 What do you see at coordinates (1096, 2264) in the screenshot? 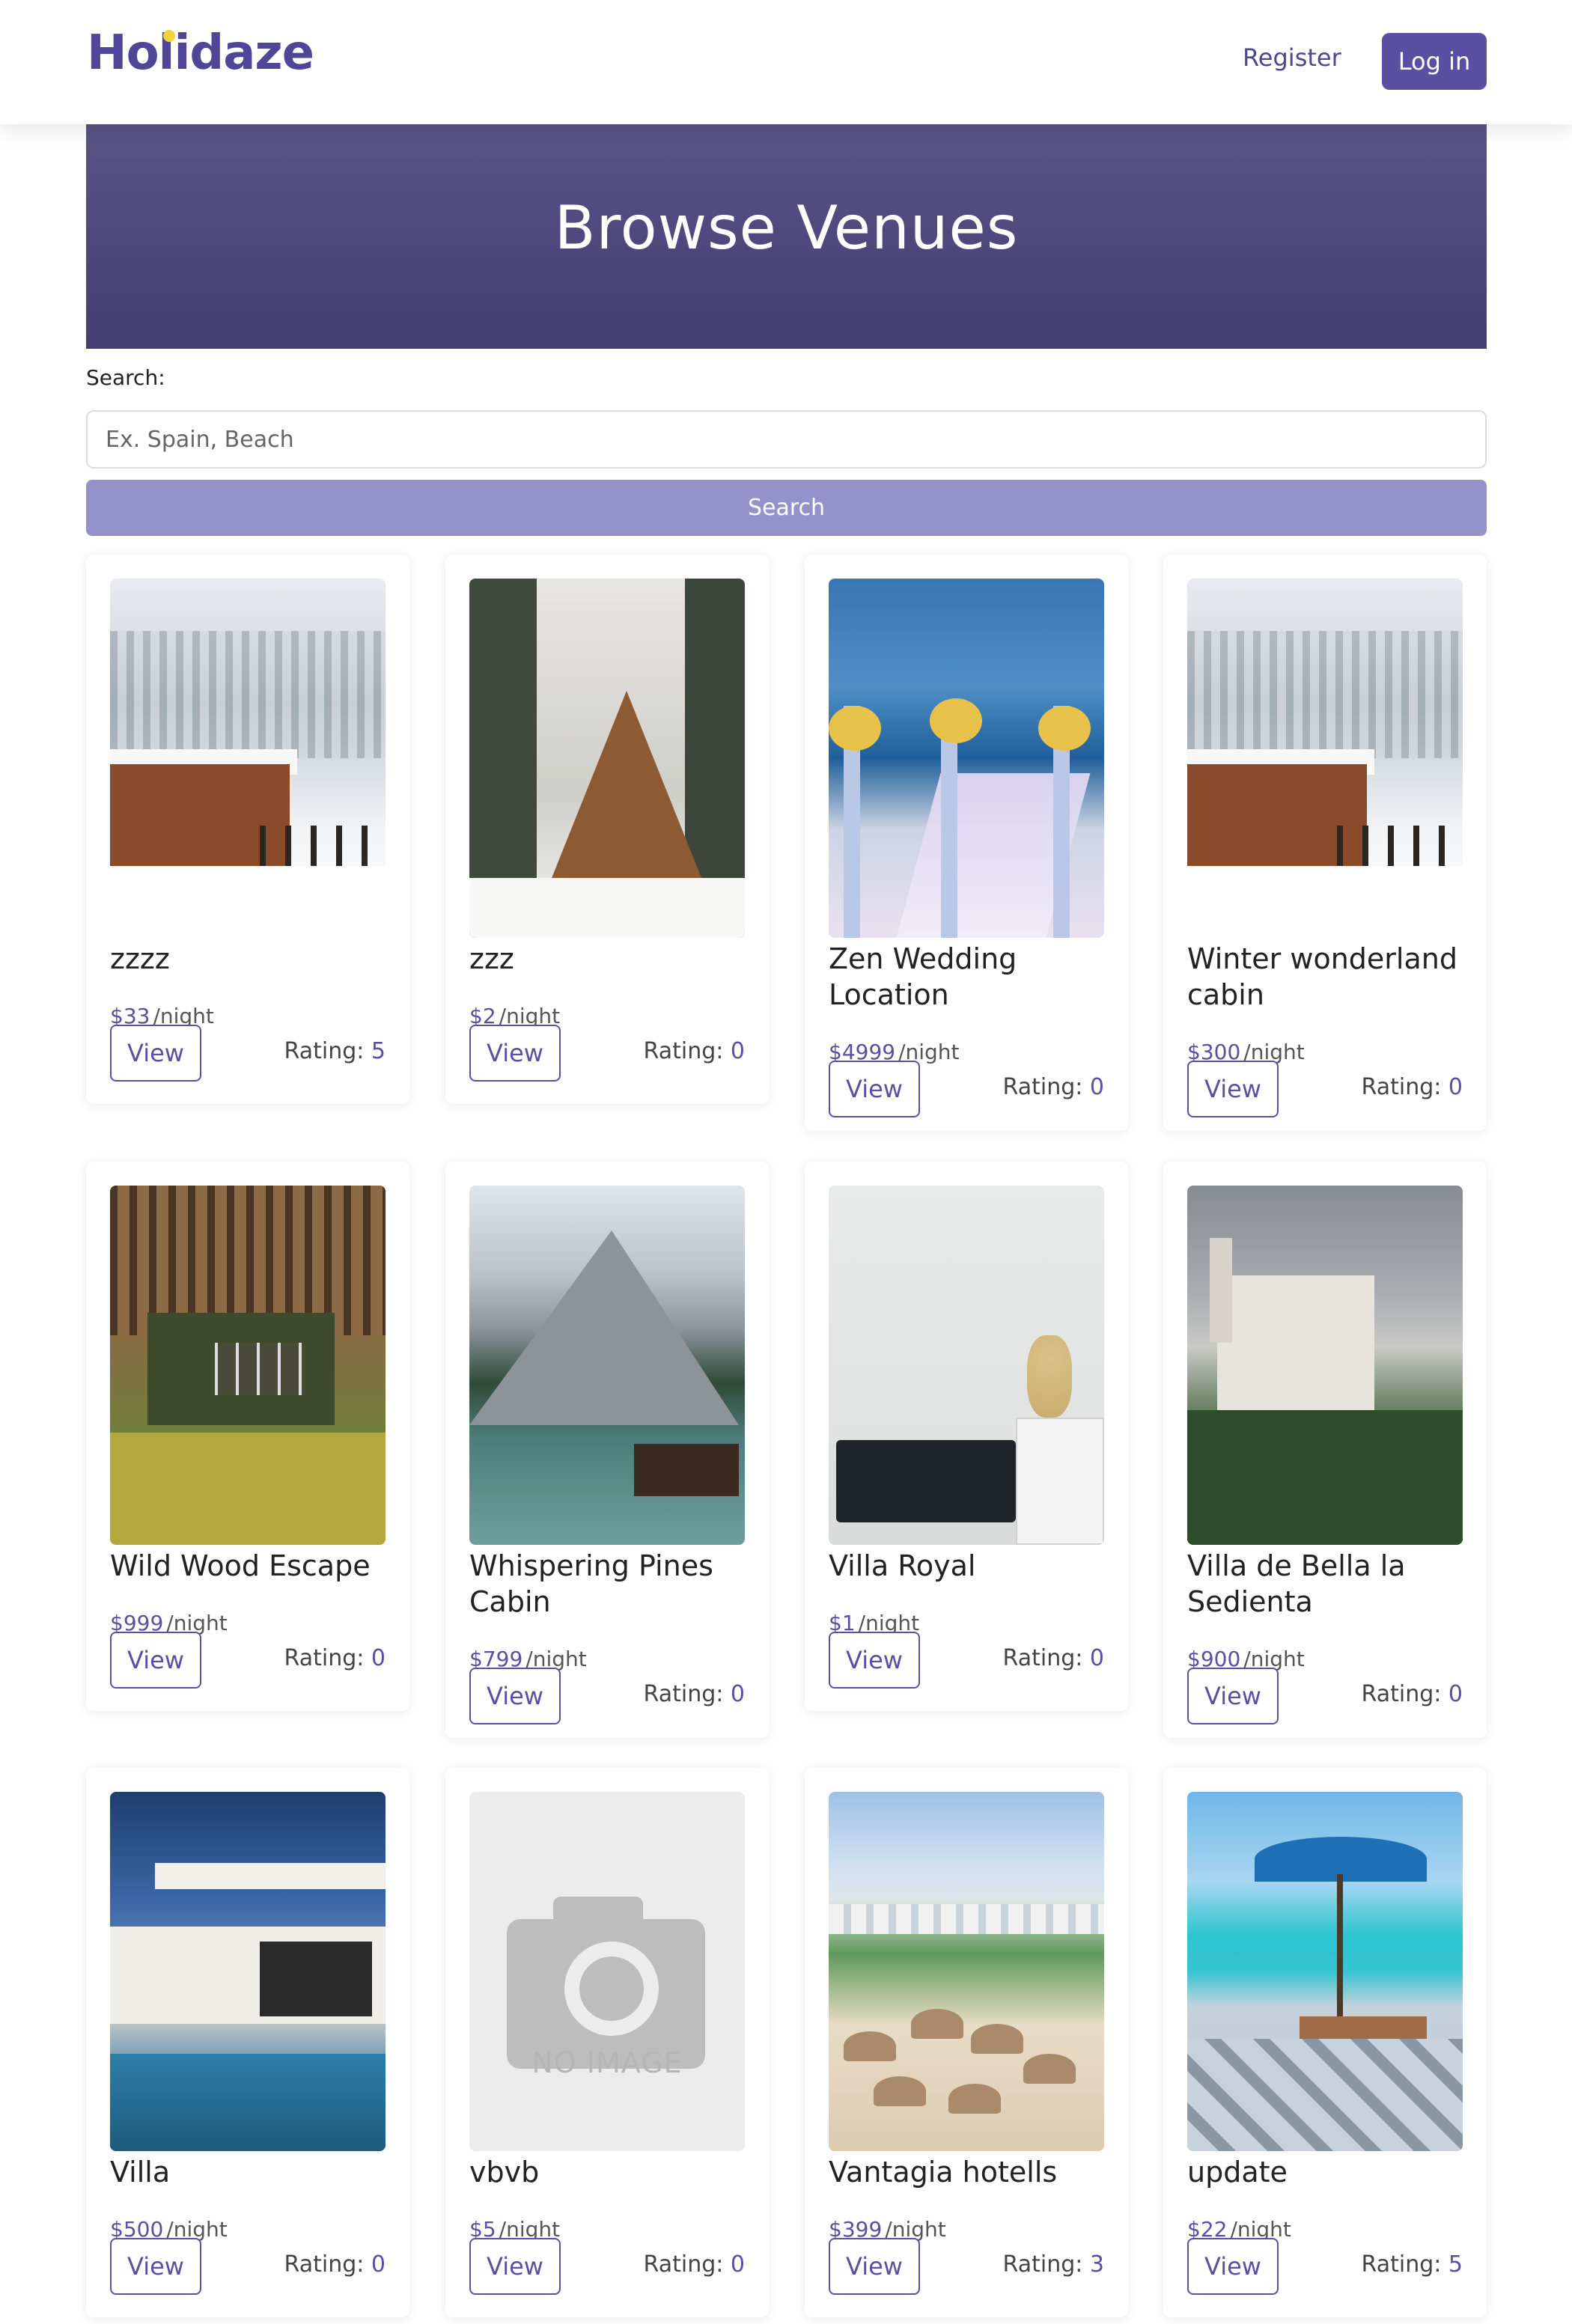
I see `rating-value: 3` at bounding box center [1096, 2264].